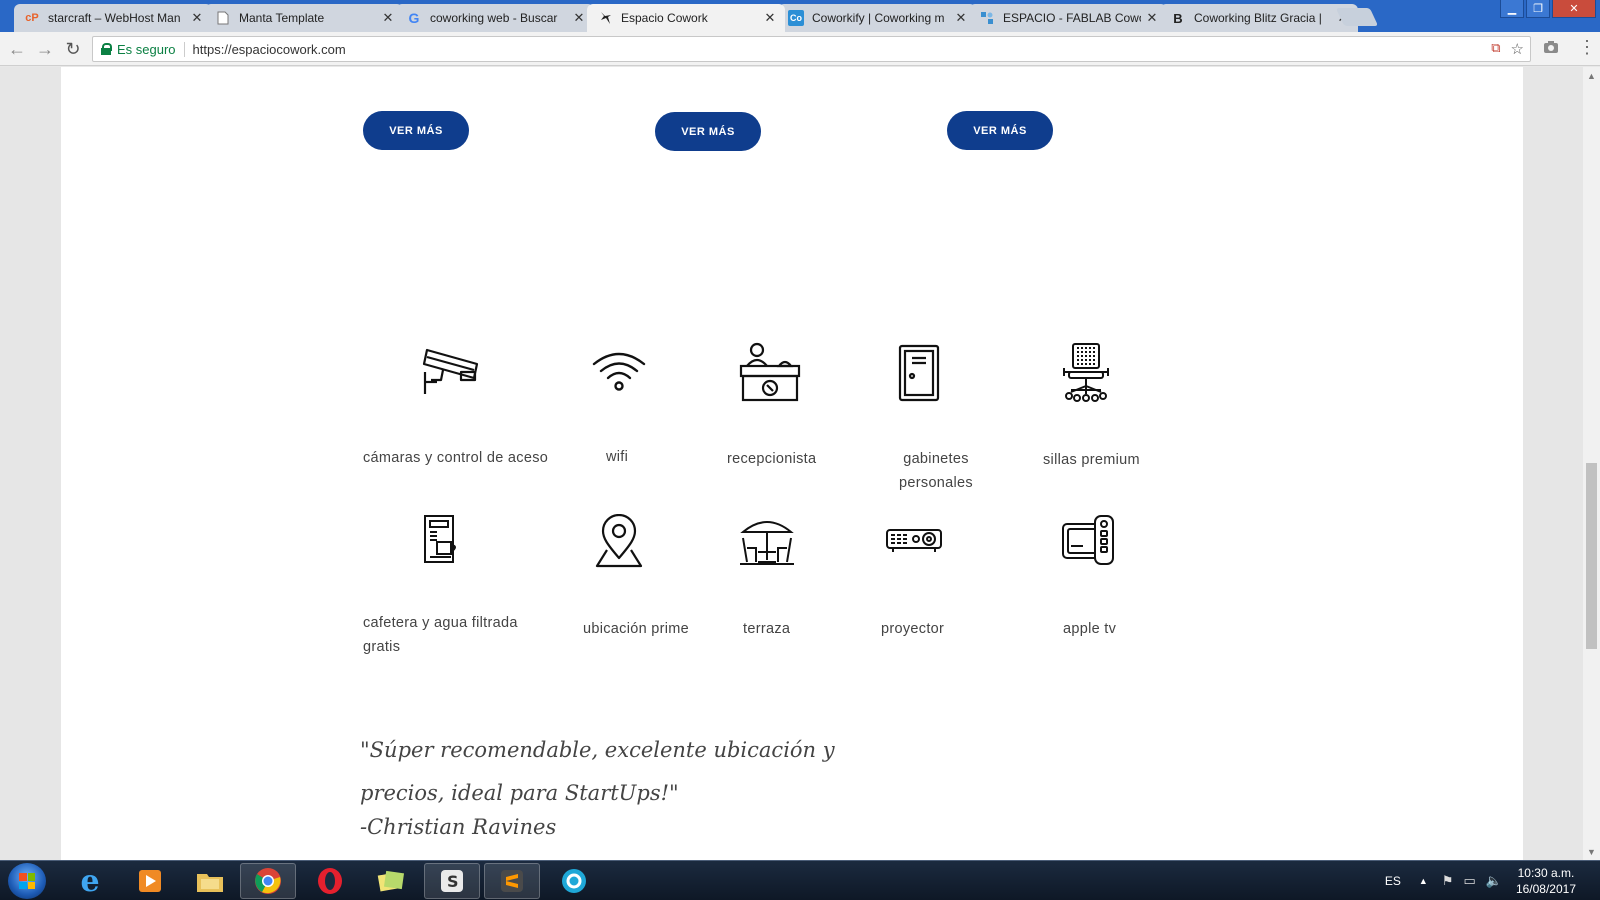 Image resolution: width=1600 pixels, height=900 pixels. I want to click on tab-espacio-cowork: Espacio Cowork ✕, so click(686, 18).